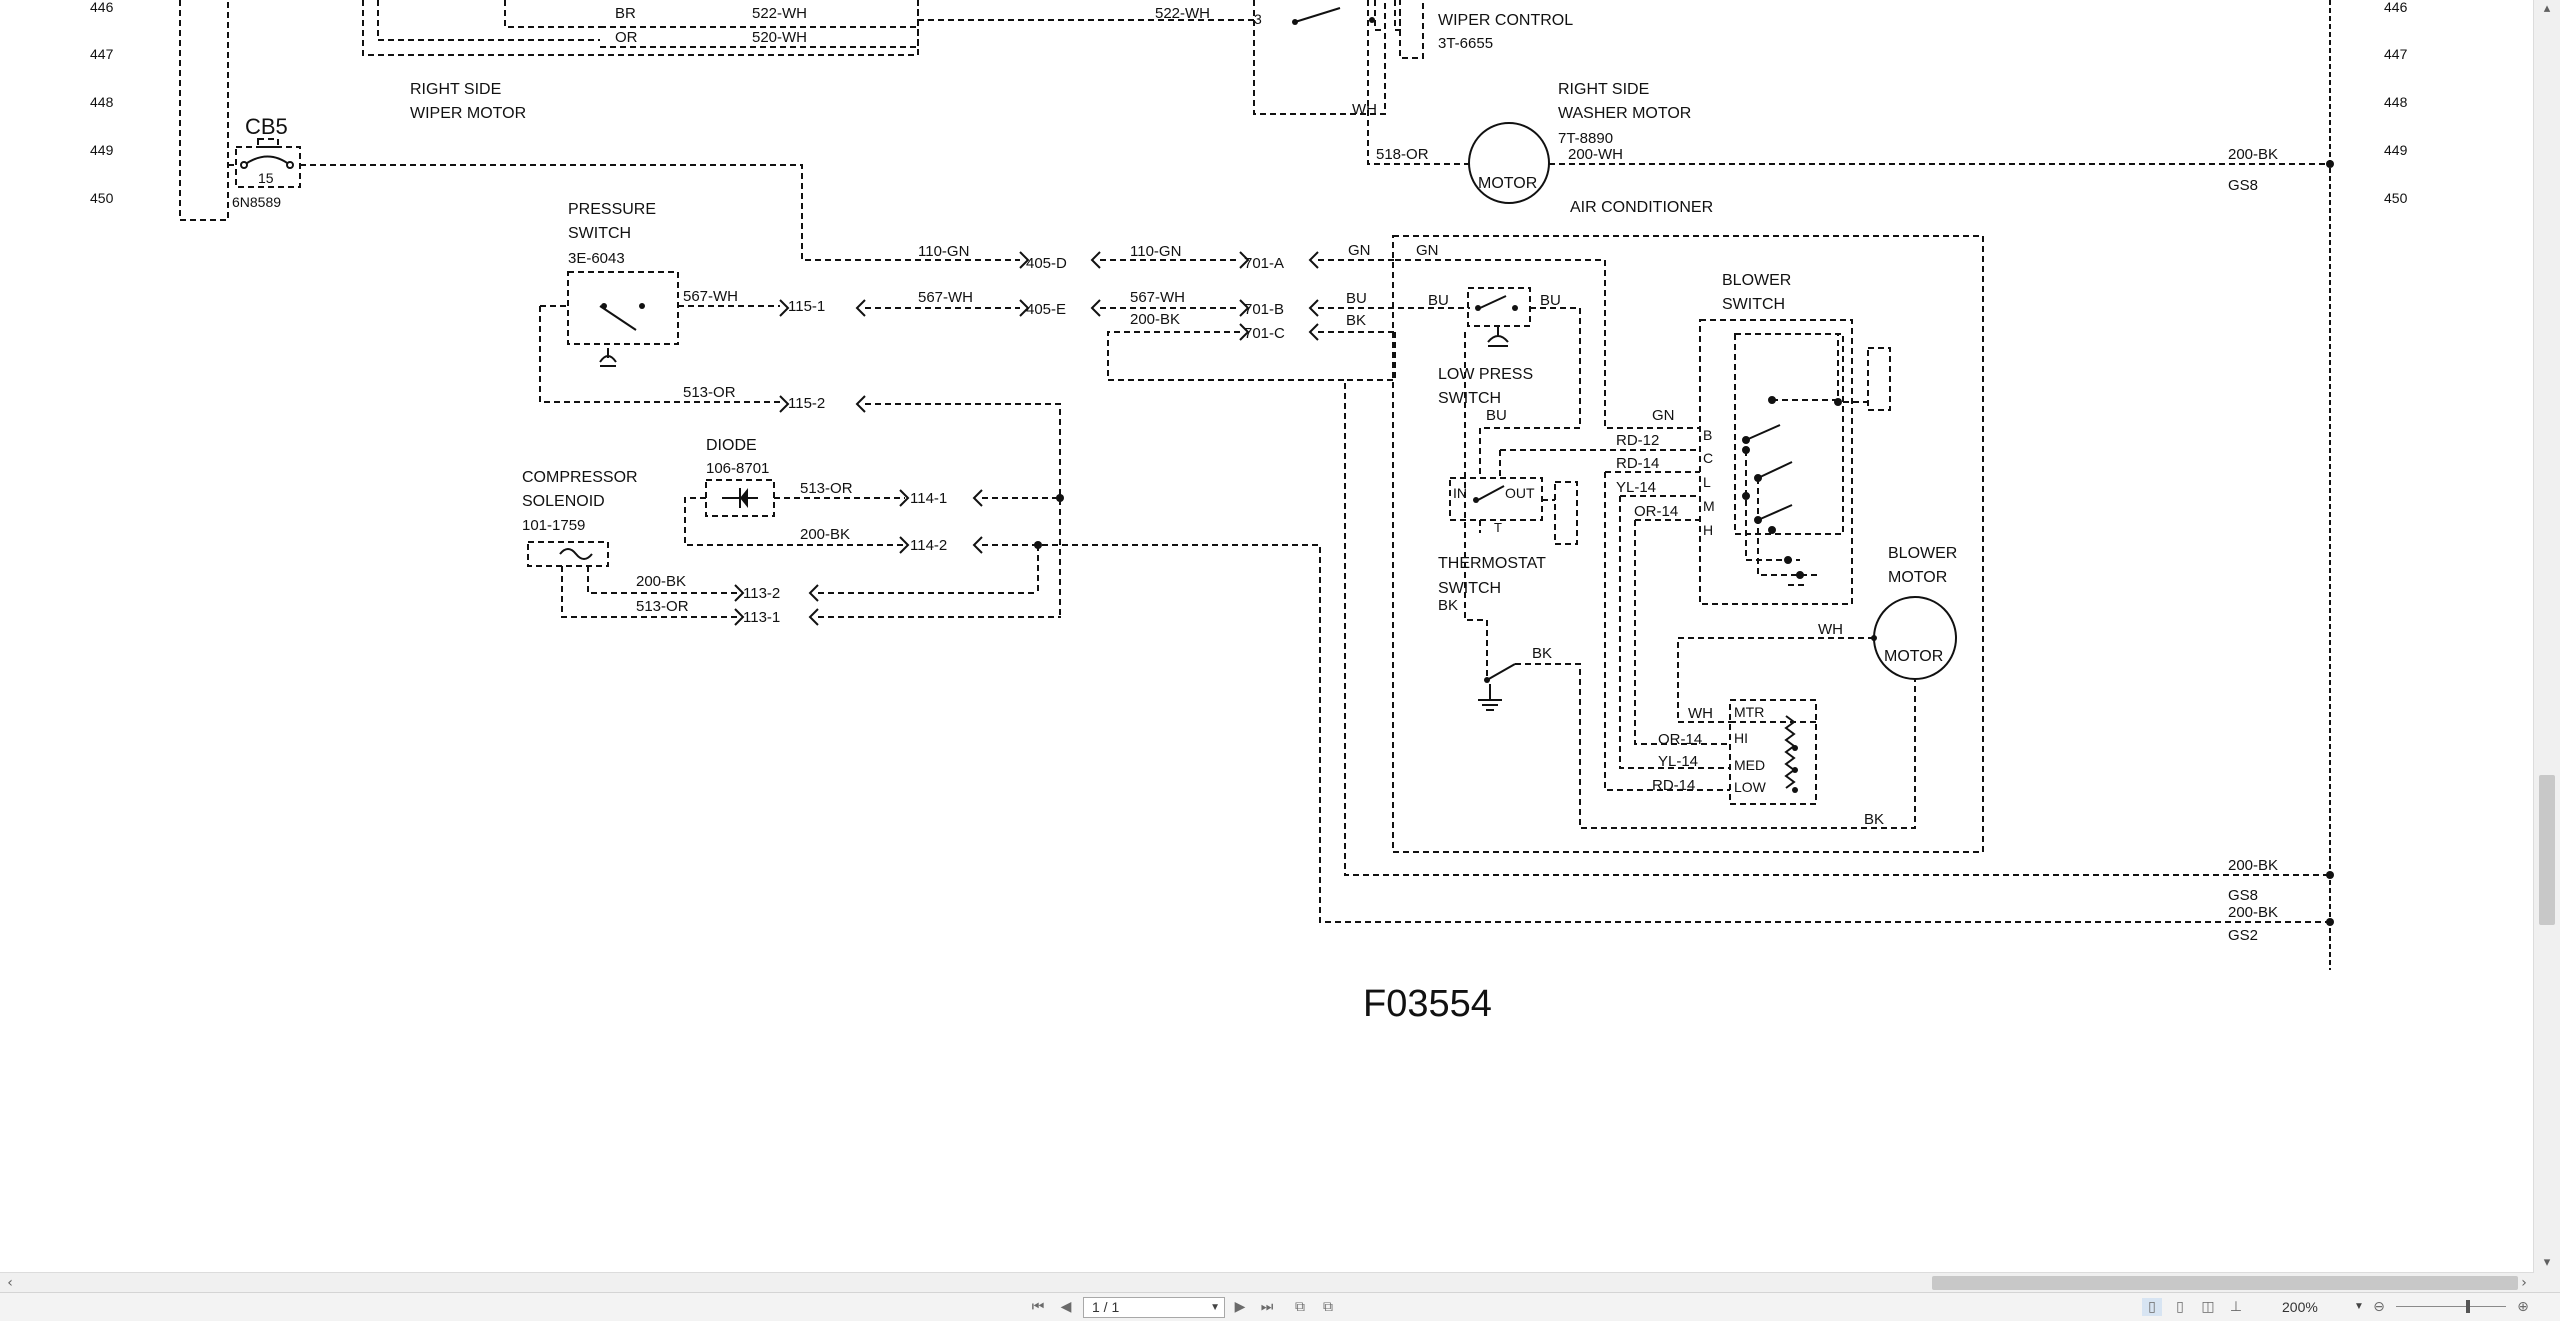 Image resolution: width=2560 pixels, height=1321 pixels. I want to click on component-label: AIR CONDITIONER, so click(1641, 207).